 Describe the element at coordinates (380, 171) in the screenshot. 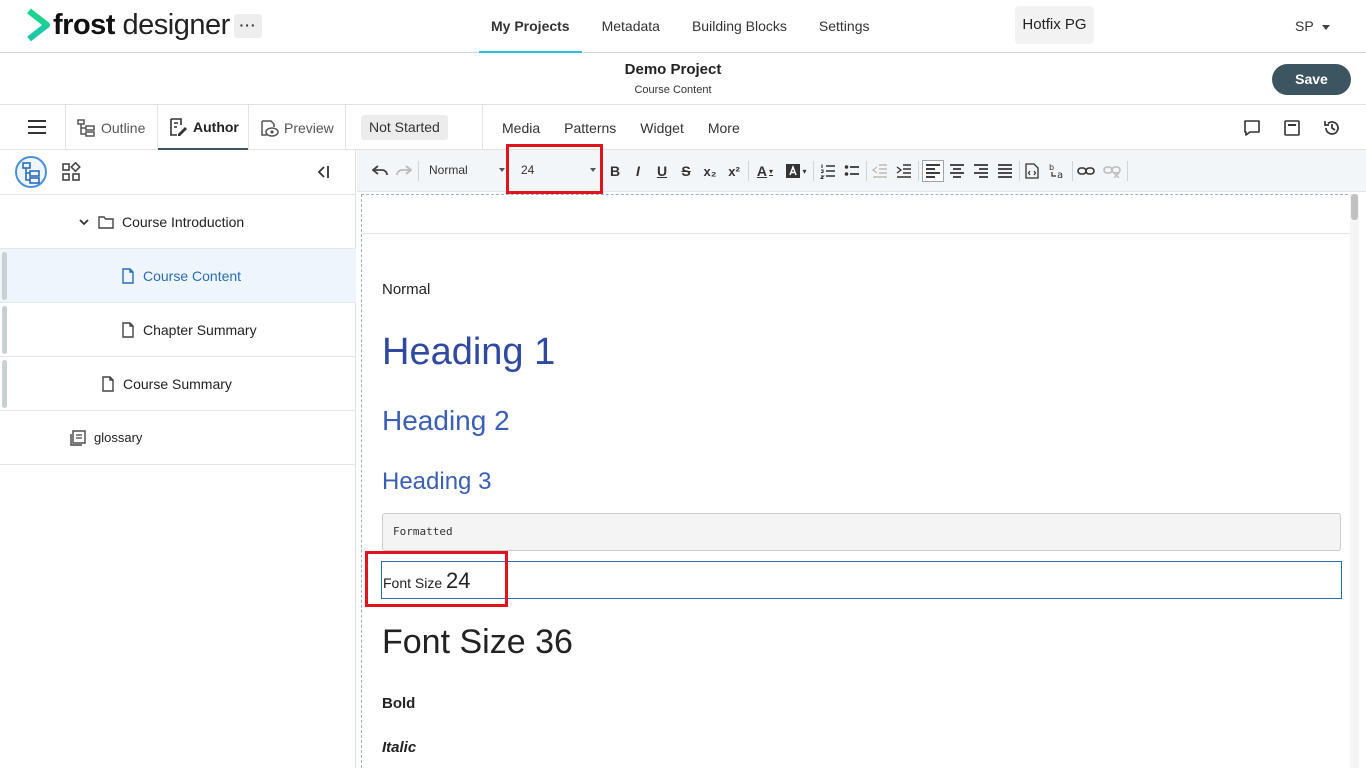

I see `undo-icon` at that location.